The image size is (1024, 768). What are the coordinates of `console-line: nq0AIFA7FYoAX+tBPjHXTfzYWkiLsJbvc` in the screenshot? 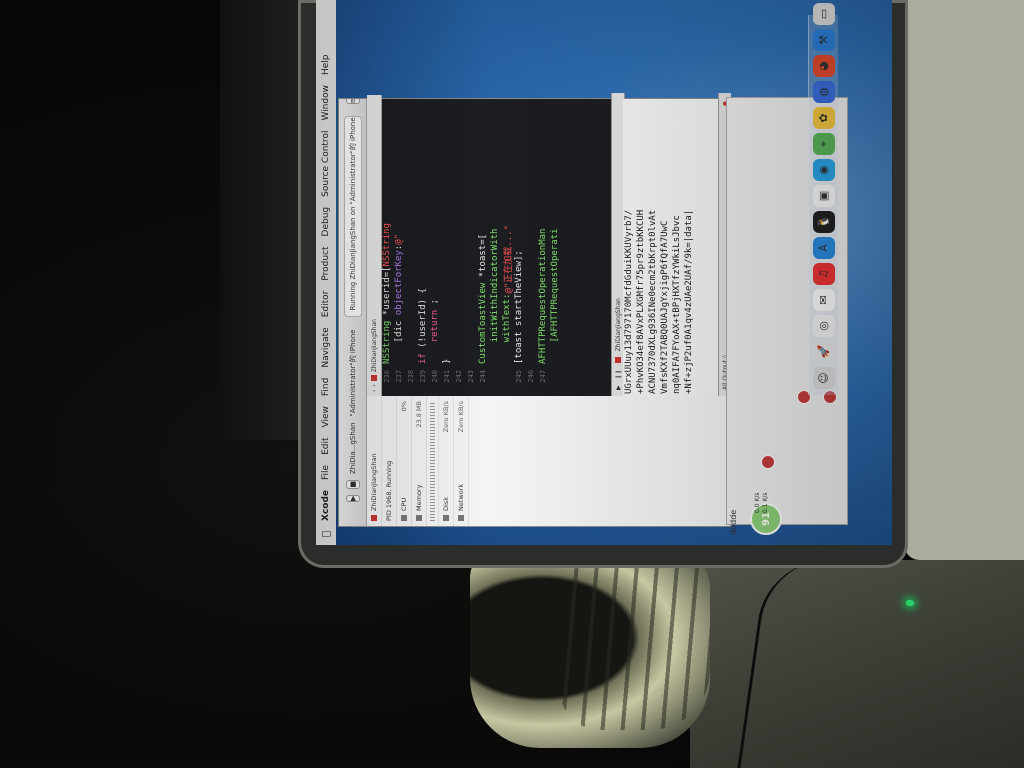 It's located at (677, 304).